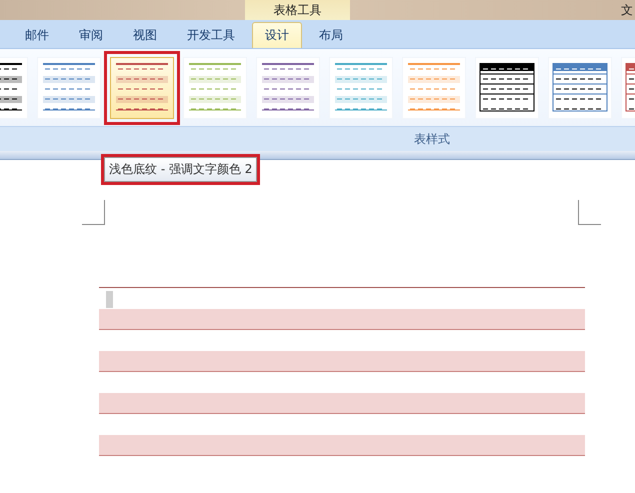 The width and height of the screenshot is (635, 493). I want to click on ribbon-tab: 开发工具, so click(211, 35).